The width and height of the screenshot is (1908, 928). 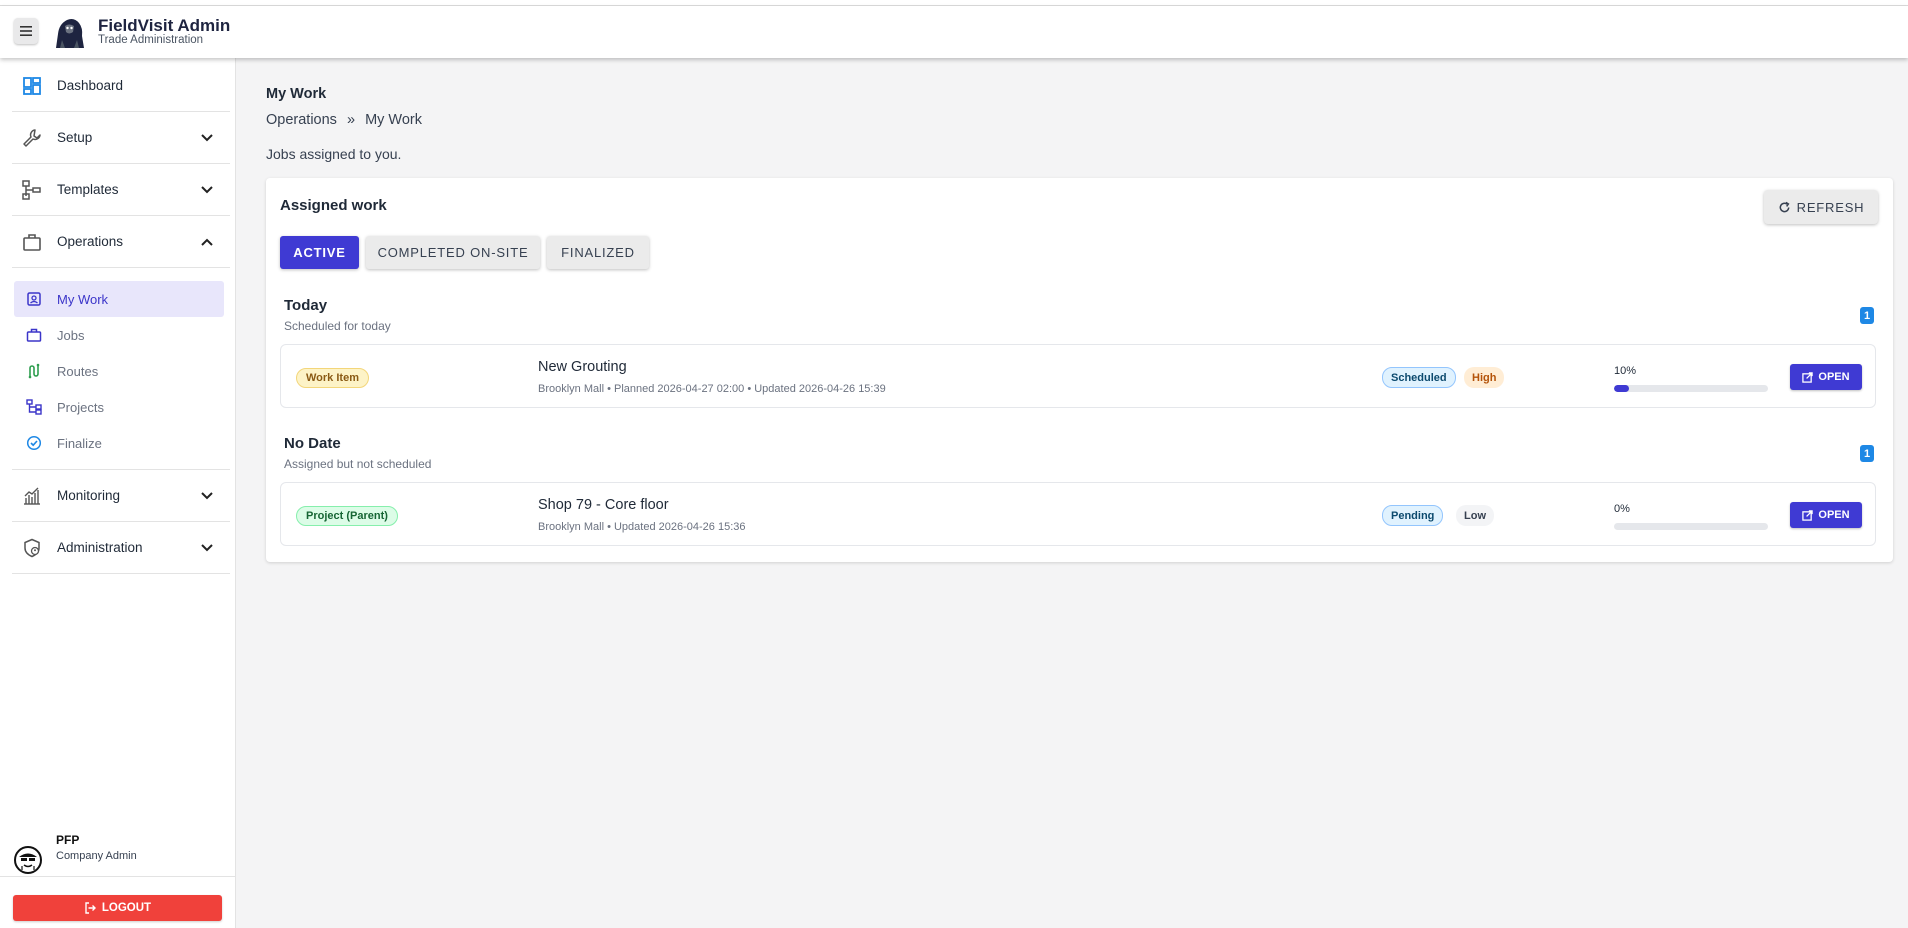 What do you see at coordinates (100, 547) in the screenshot?
I see `sidebar-item-label: Administration` at bounding box center [100, 547].